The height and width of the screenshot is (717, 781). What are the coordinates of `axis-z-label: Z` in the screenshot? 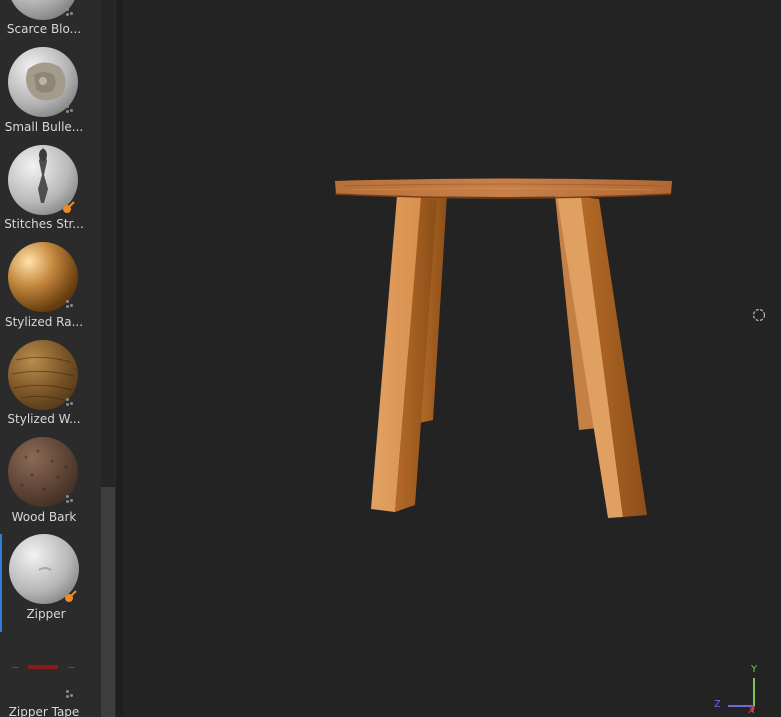 It's located at (717, 704).